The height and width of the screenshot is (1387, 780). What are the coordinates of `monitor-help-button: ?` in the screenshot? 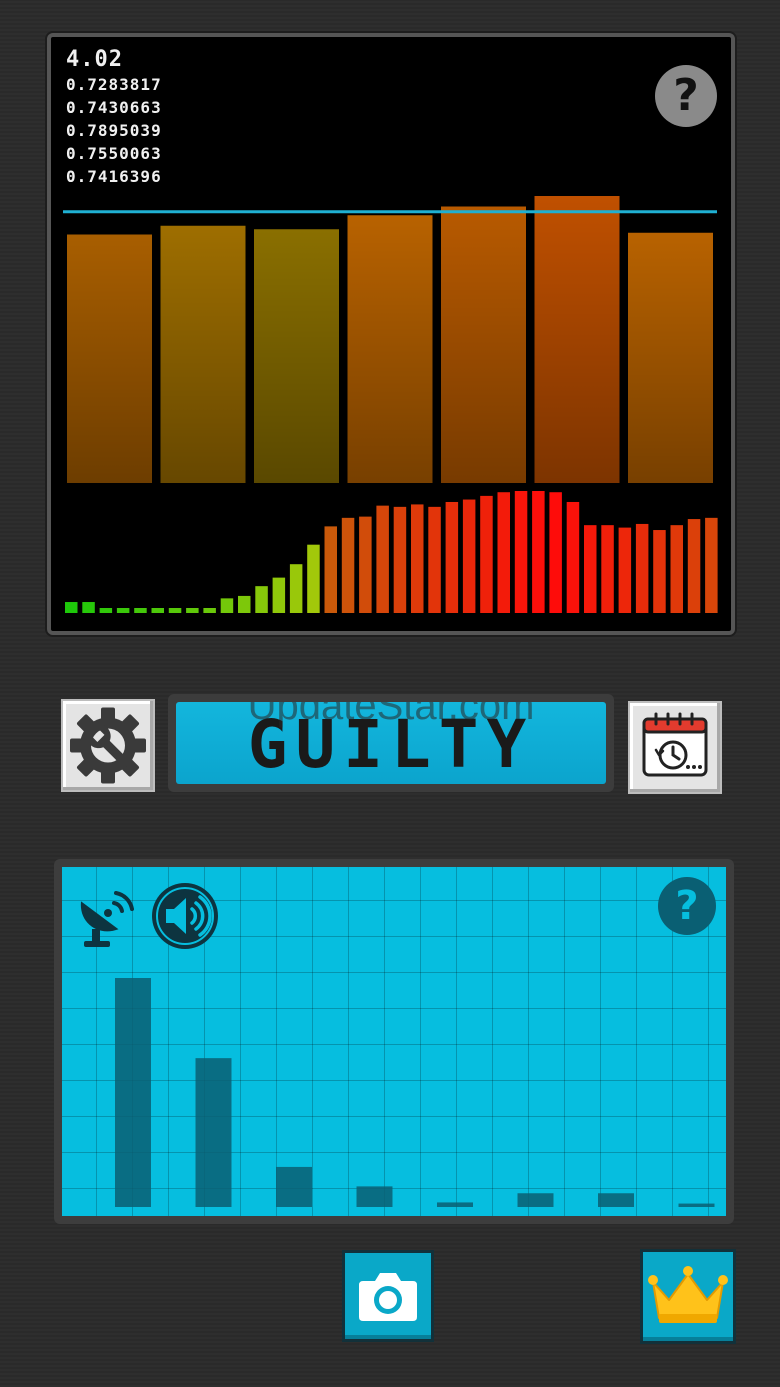 It's located at (686, 96).